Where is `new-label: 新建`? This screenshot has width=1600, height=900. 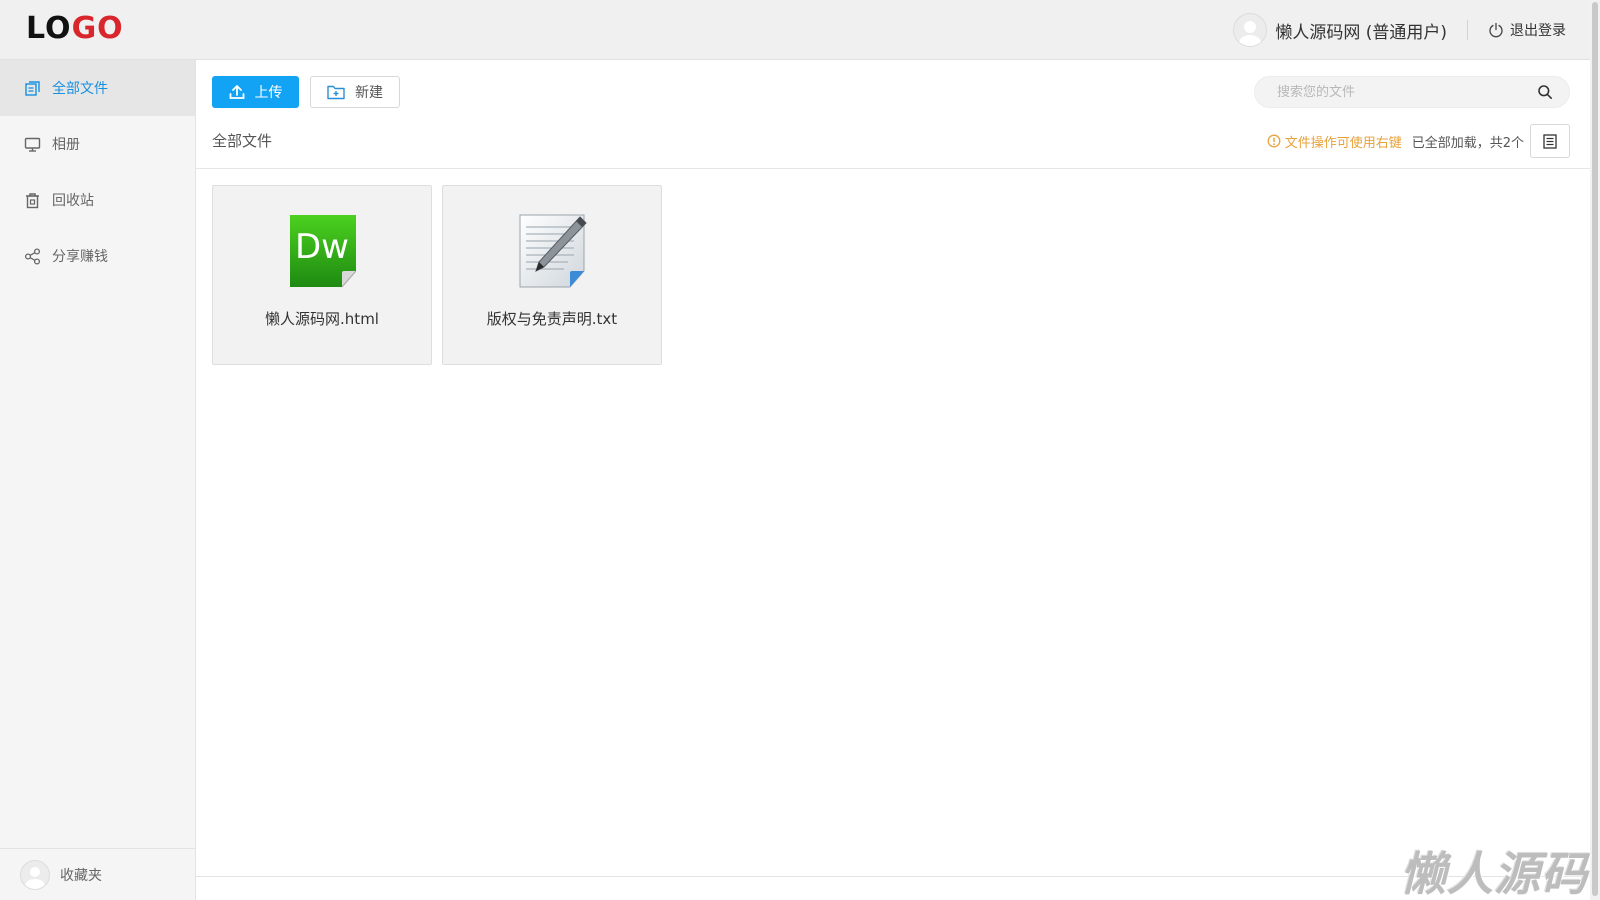
new-label: 新建 is located at coordinates (369, 93).